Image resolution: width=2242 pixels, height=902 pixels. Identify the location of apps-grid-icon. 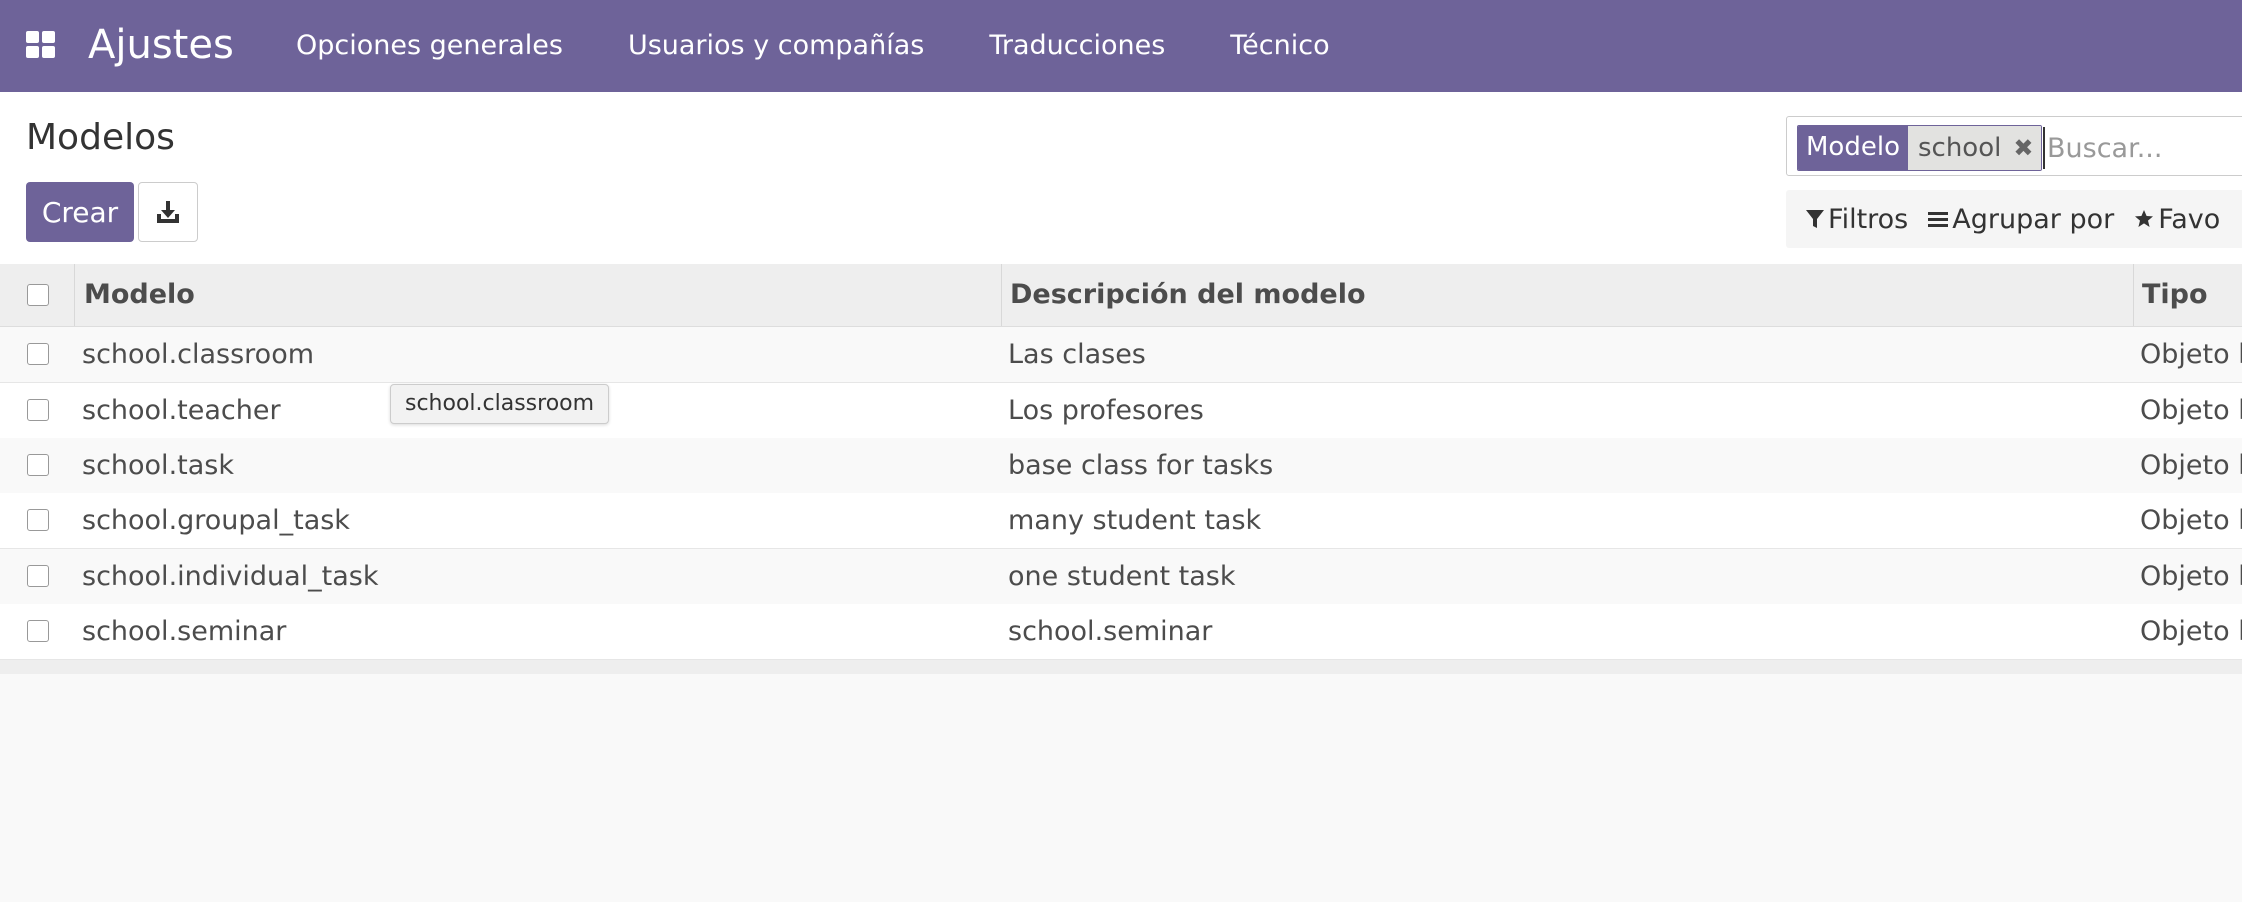
(42, 46).